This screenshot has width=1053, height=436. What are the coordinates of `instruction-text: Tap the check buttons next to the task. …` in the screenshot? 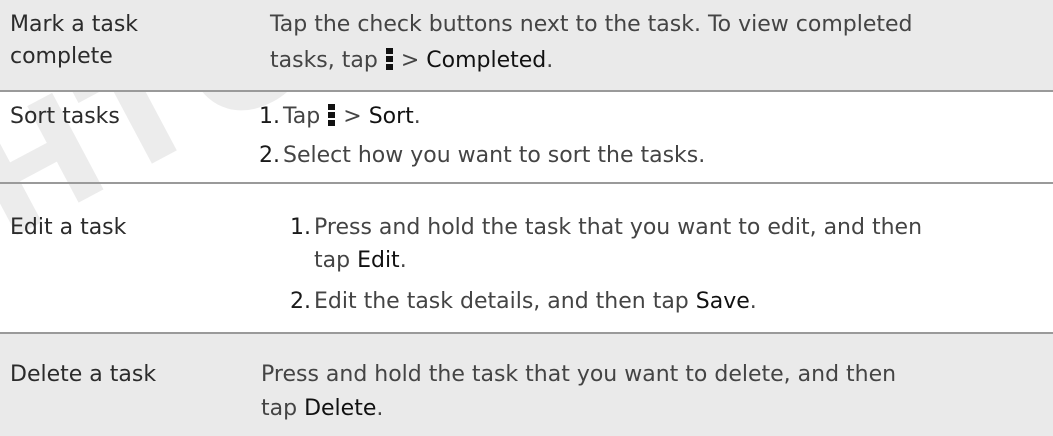 It's located at (591, 24).